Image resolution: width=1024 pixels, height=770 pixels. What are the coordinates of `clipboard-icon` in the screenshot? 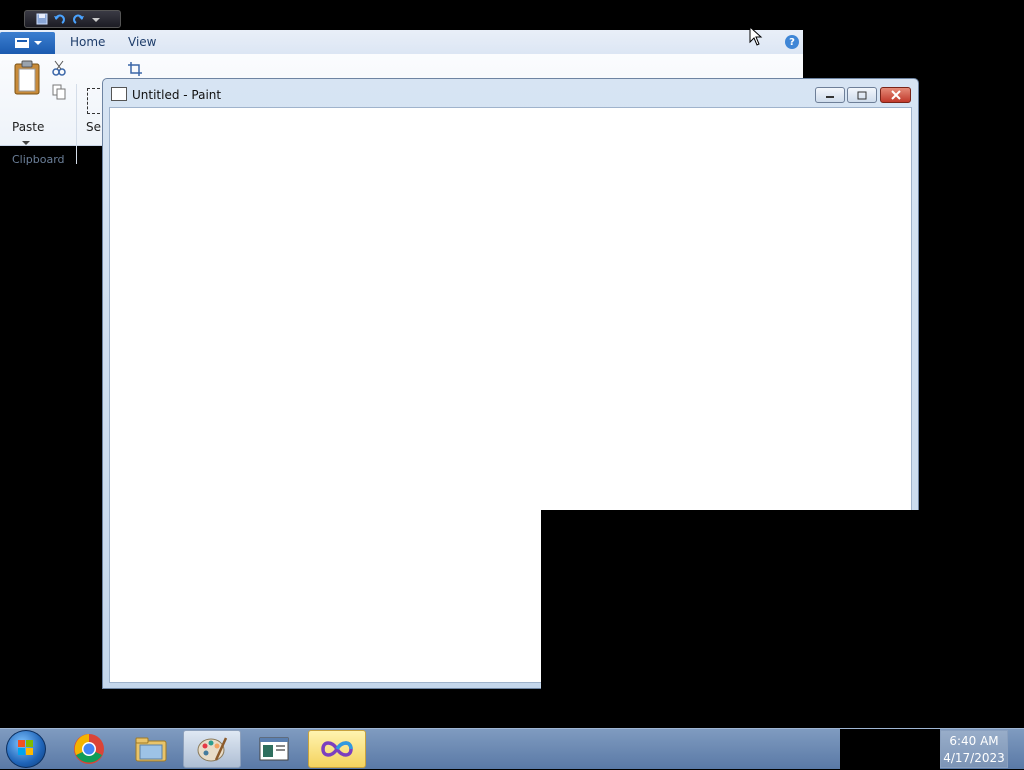 It's located at (27, 77).